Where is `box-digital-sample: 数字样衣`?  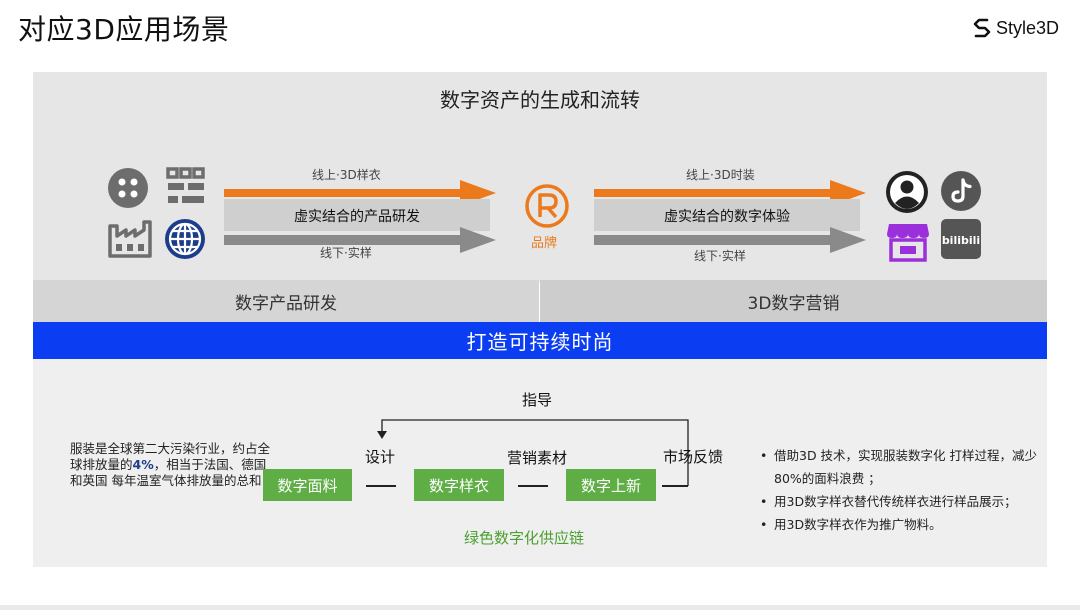 box-digital-sample: 数字样衣 is located at coordinates (459, 485).